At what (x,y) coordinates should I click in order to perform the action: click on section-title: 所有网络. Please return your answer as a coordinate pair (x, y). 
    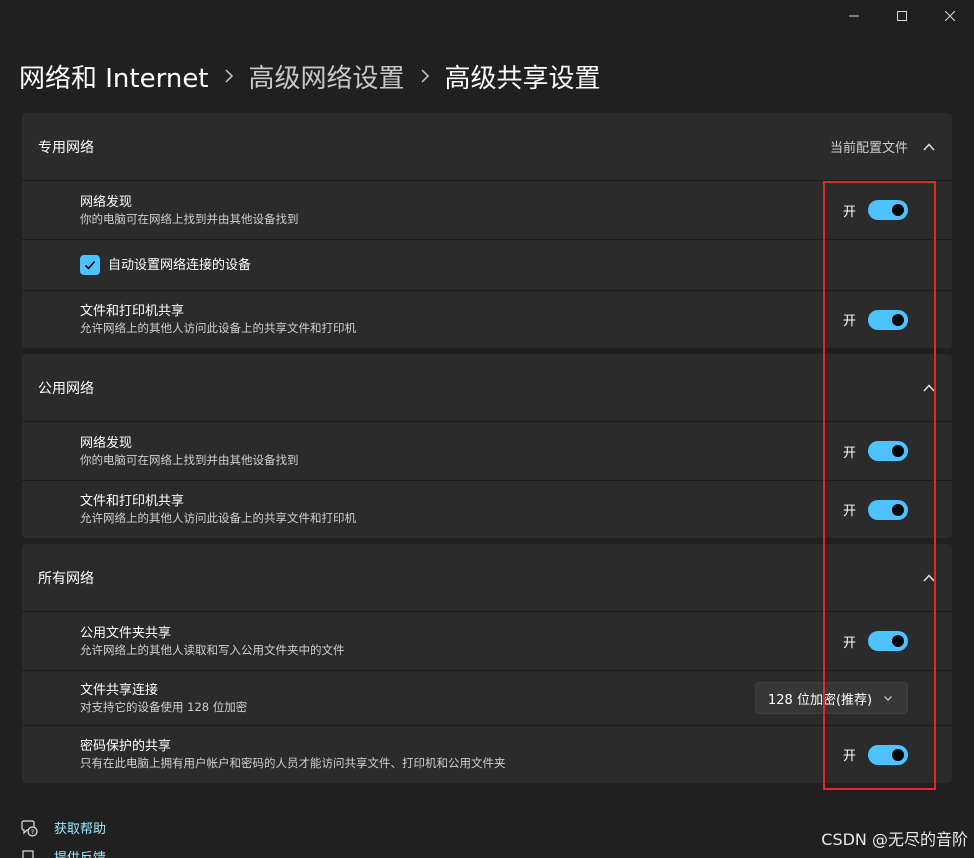
    Looking at the image, I should click on (66, 578).